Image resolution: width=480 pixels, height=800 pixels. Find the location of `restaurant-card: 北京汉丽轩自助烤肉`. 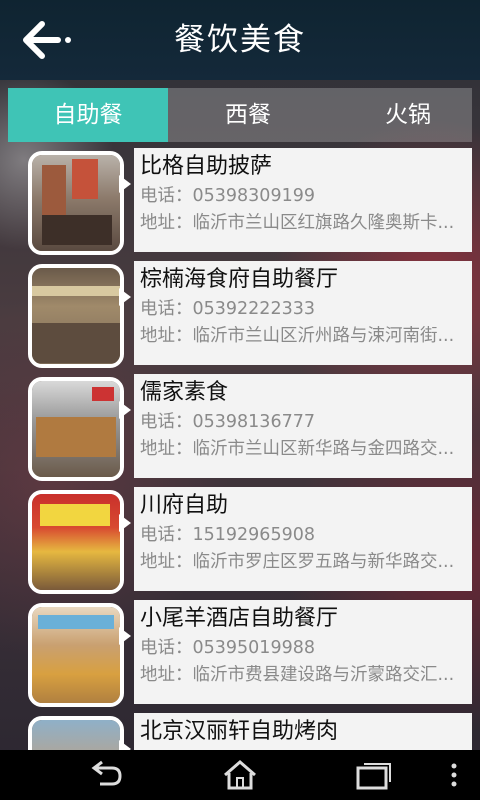

restaurant-card: 北京汉丽轩自助烤肉 is located at coordinates (303, 731).